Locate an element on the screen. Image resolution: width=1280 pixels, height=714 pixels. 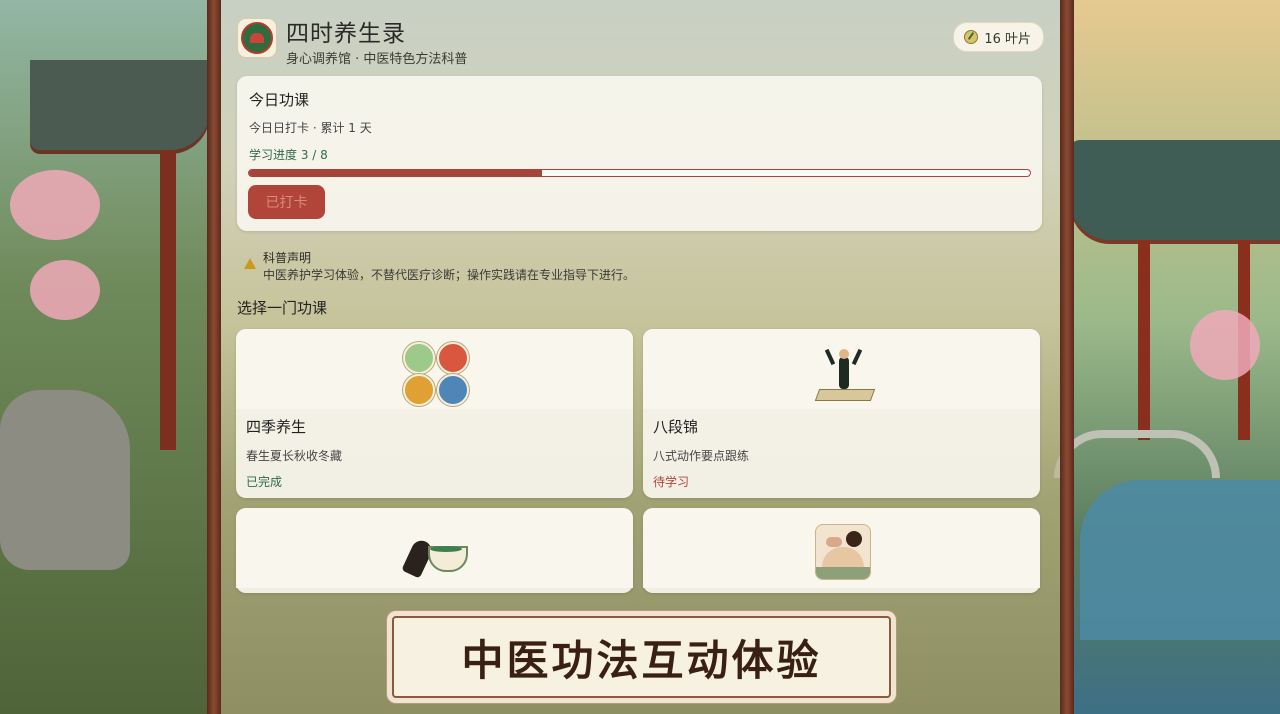
leaf-count-label: 16 叶片 is located at coordinates (1007, 39).